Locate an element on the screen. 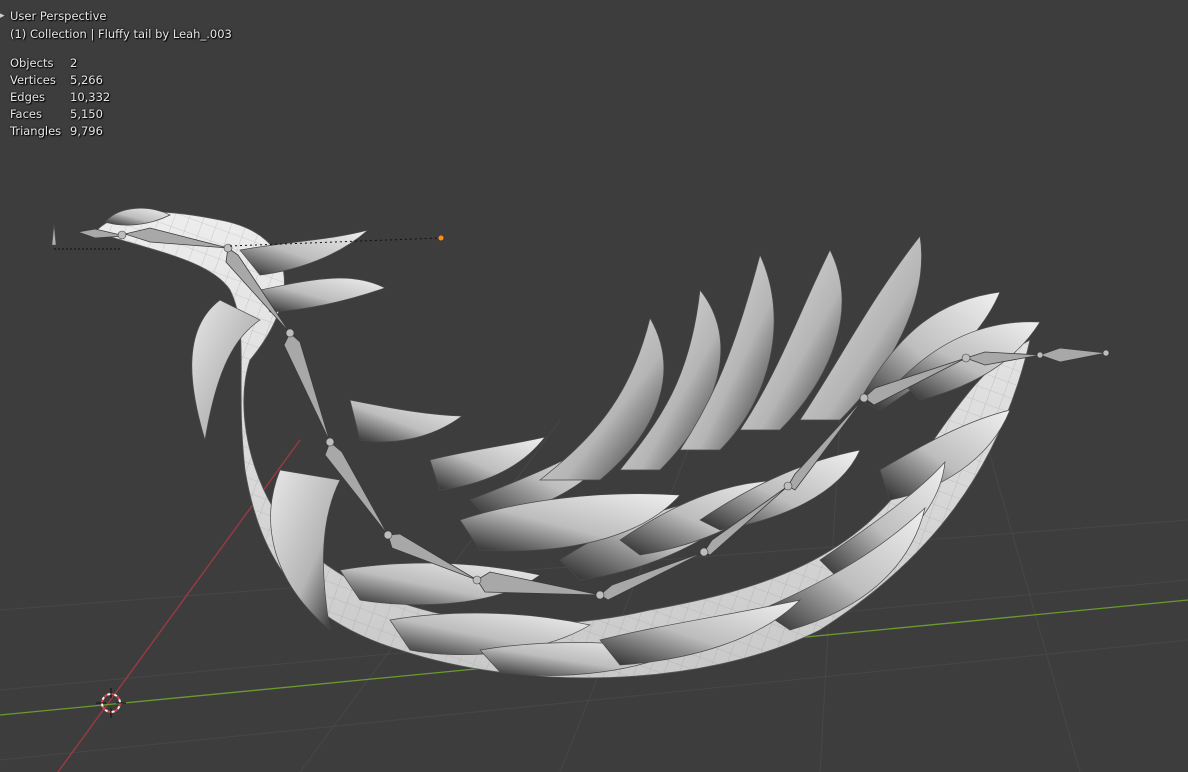 The height and width of the screenshot is (772, 1188). stat-label: Vertices is located at coordinates (33, 80).